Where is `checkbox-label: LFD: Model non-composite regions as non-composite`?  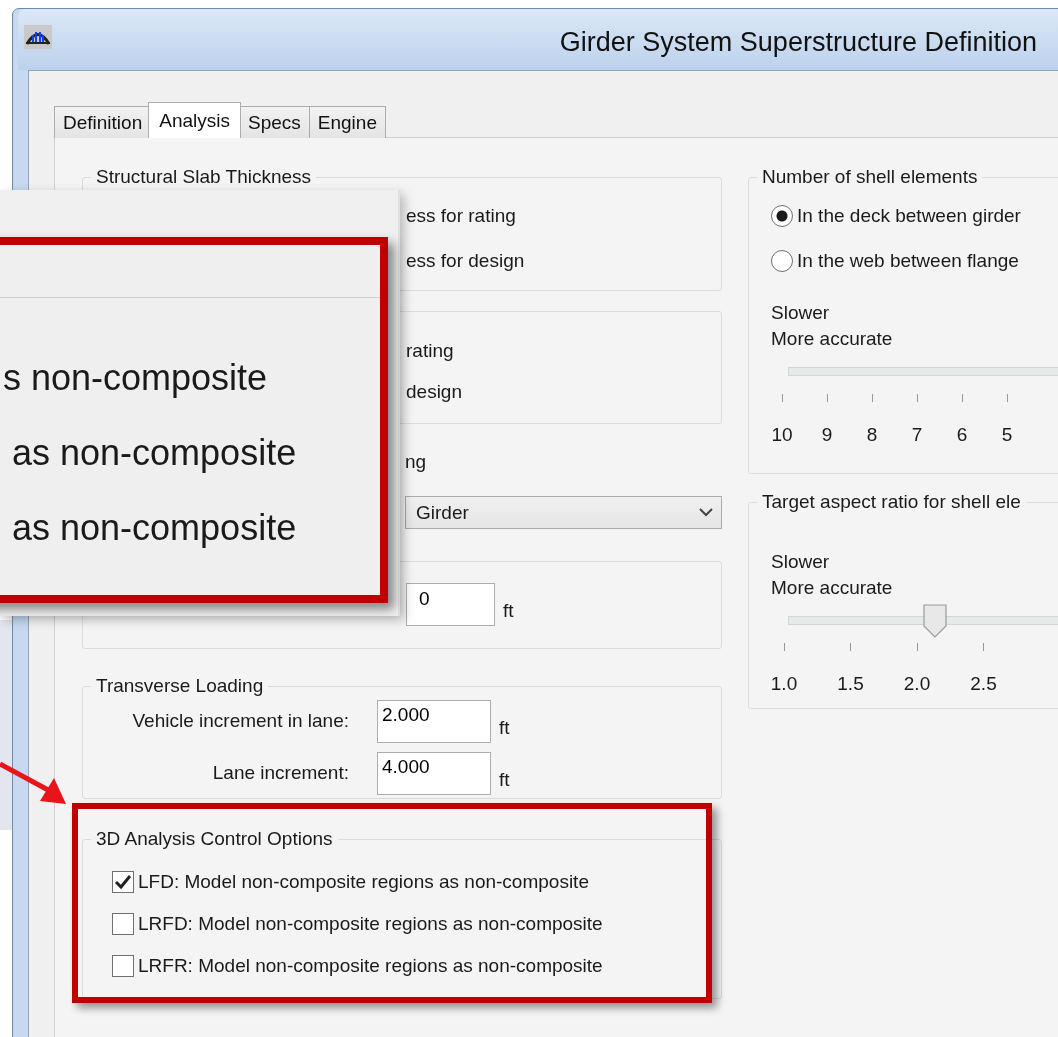
checkbox-label: LFD: Model non-composite regions as non-composite is located at coordinates (363, 882).